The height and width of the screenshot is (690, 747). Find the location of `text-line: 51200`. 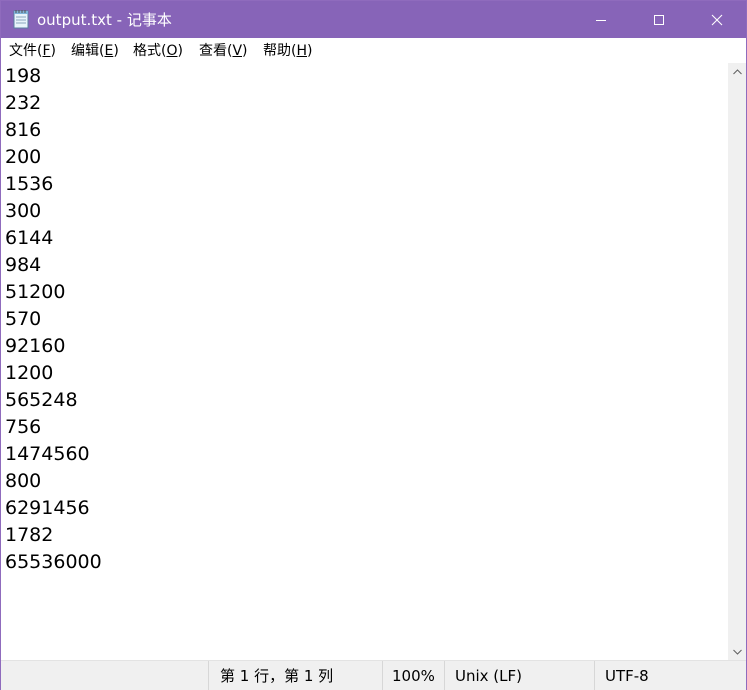

text-line: 51200 is located at coordinates (35, 292).